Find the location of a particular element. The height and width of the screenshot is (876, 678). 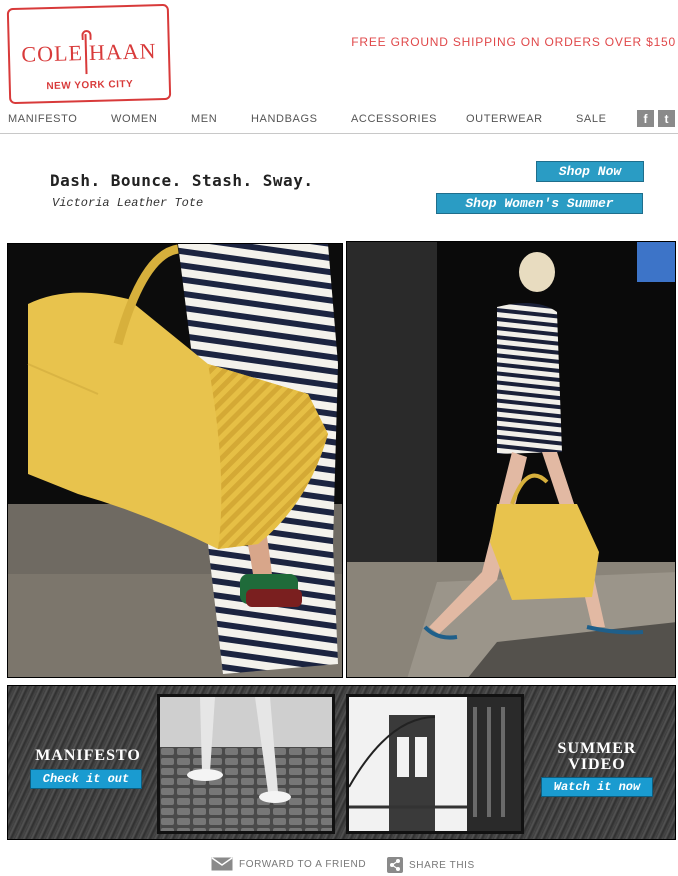

nav-item-outerwear: OUTERWEAR is located at coordinates (504, 119).